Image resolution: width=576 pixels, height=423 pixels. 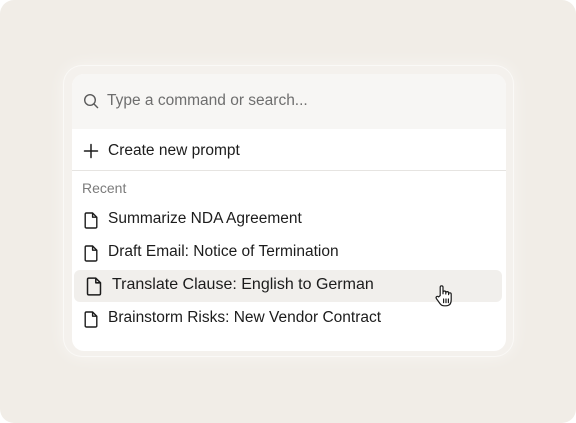 What do you see at coordinates (91, 101) in the screenshot?
I see `search-icon` at bounding box center [91, 101].